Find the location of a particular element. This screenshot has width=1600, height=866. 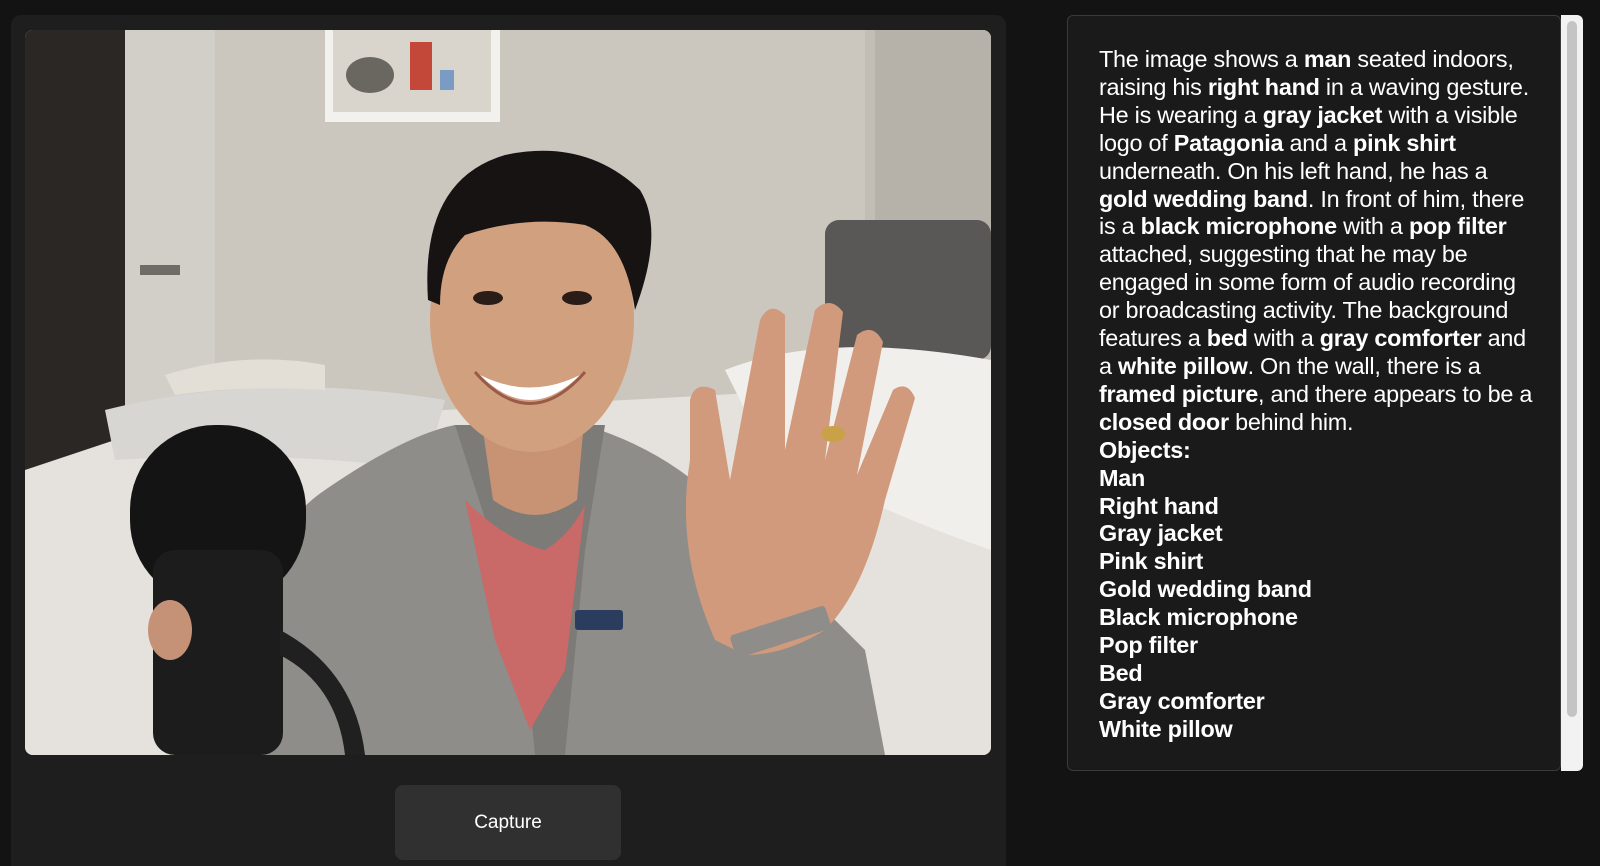

description-segment: , and there appears to be a is located at coordinates (1395, 393).